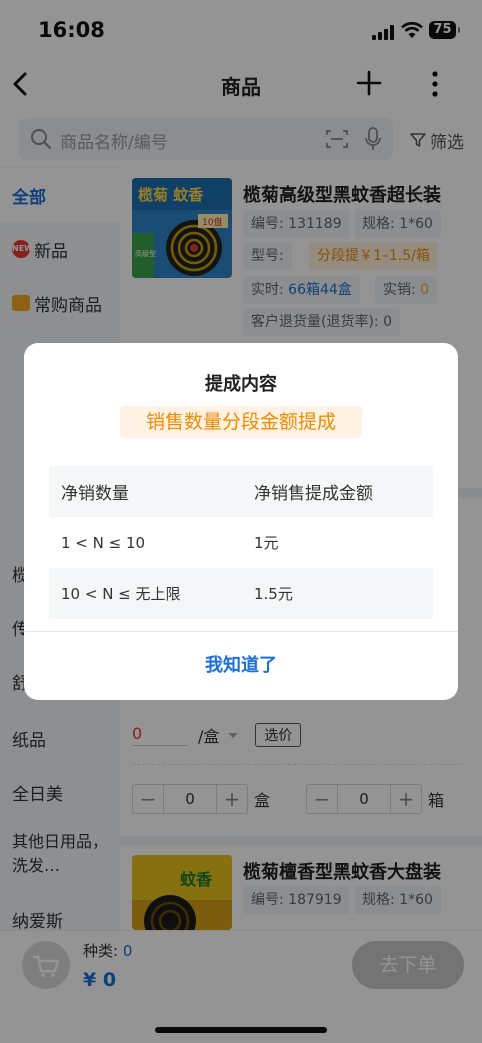  I want to click on table-cell: 1元, so click(266, 543).